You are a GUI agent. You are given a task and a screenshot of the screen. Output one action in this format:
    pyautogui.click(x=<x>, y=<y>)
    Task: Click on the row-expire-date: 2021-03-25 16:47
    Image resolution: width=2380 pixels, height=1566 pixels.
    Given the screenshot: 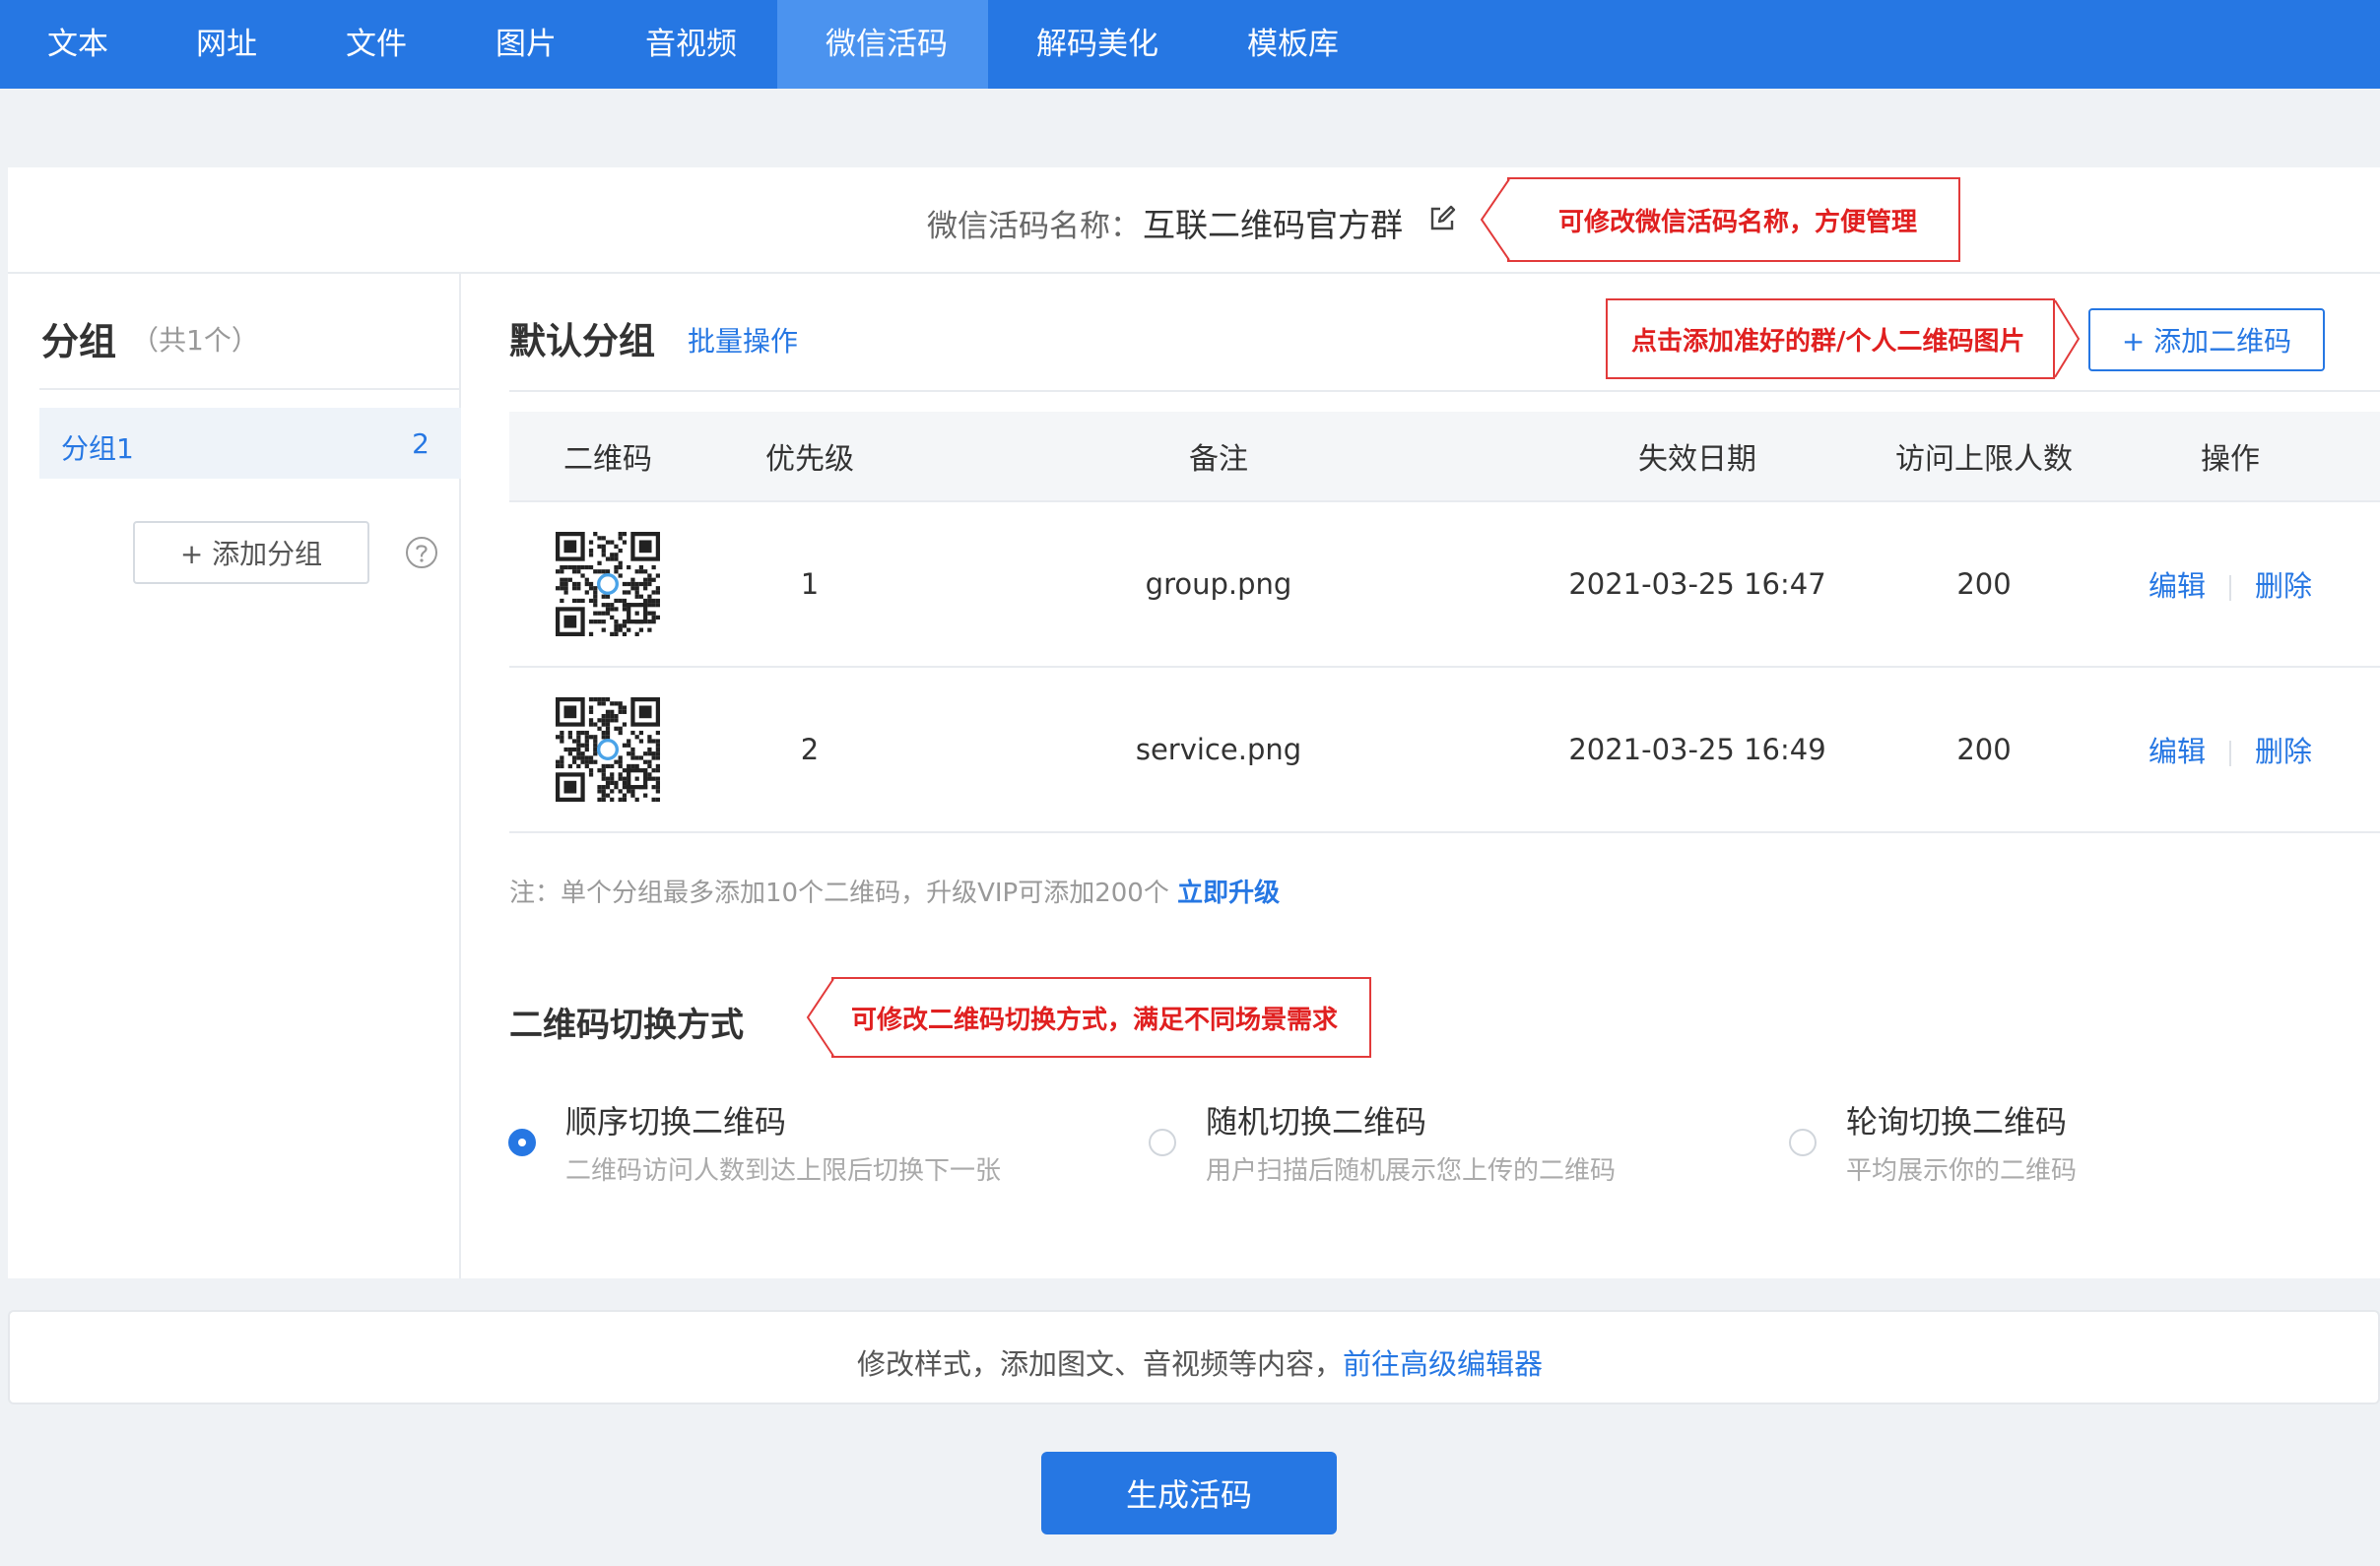 What is the action you would take?
    pyautogui.click(x=1697, y=584)
    